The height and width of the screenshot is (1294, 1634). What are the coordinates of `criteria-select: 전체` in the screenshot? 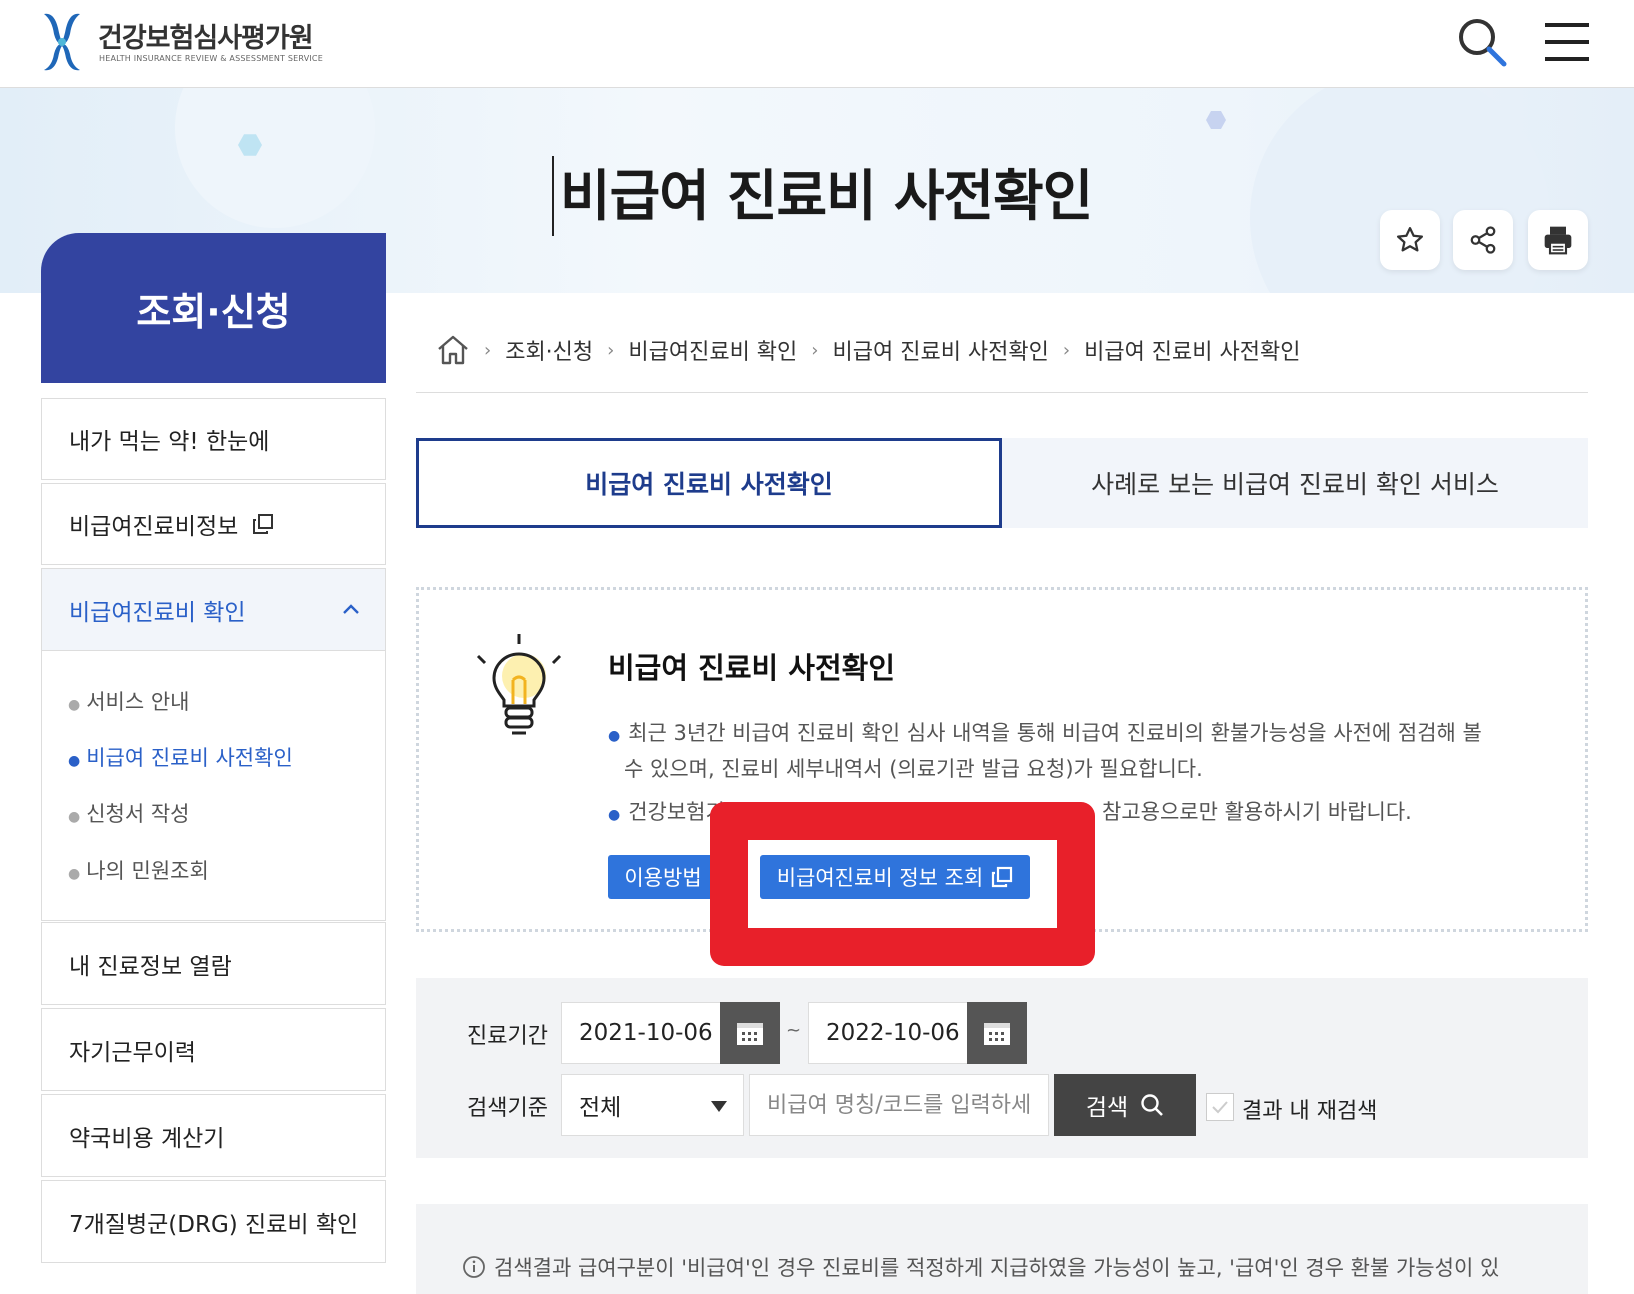 It's located at (652, 1105).